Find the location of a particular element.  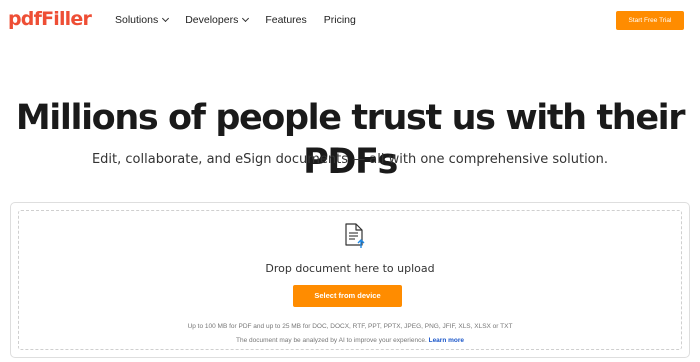

select-from-device-button: Select from device is located at coordinates (347, 296).